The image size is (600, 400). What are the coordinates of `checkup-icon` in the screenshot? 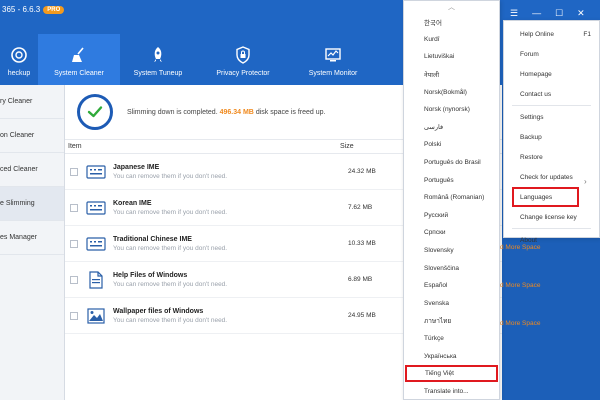 It's located at (19, 55).